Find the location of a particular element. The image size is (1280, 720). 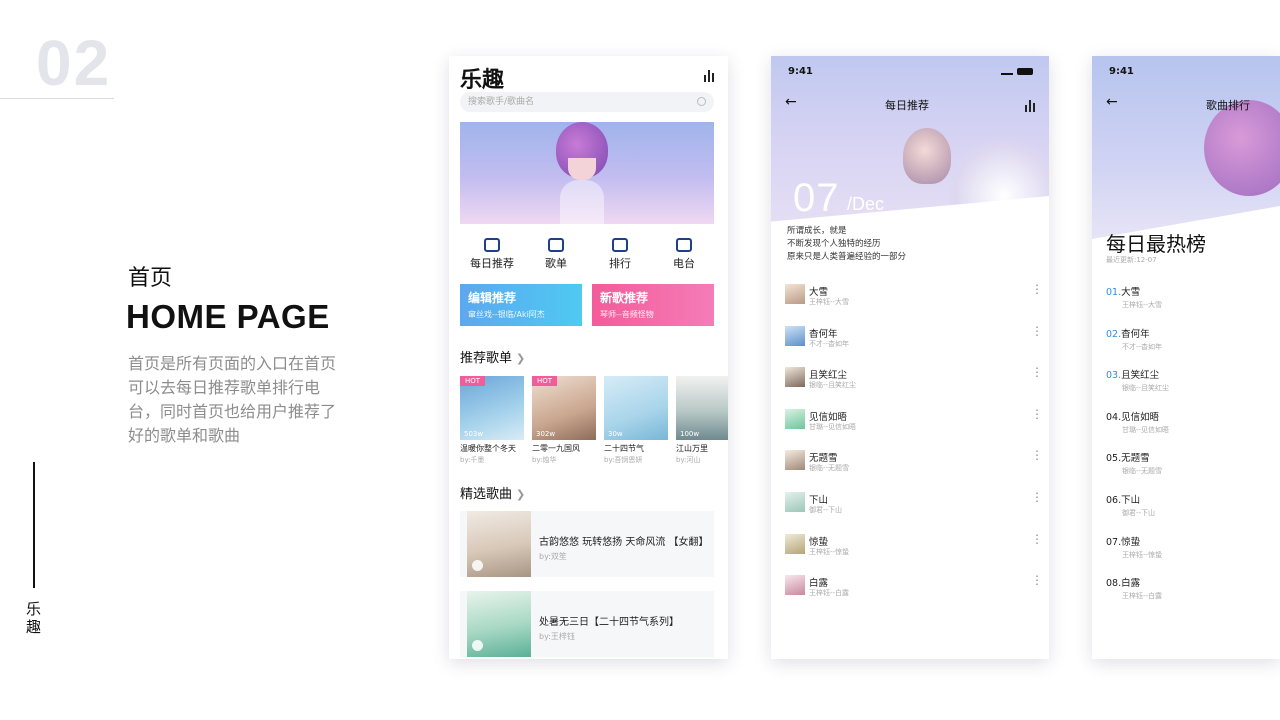

playlist-card: 30w 二十四节气 by:吾悯恩妍 is located at coordinates (636, 420).